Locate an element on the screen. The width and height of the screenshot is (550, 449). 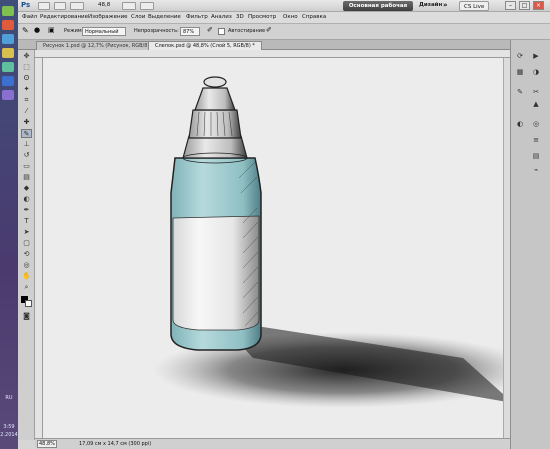
menu-select: Выделение is located at coordinates (164, 17).